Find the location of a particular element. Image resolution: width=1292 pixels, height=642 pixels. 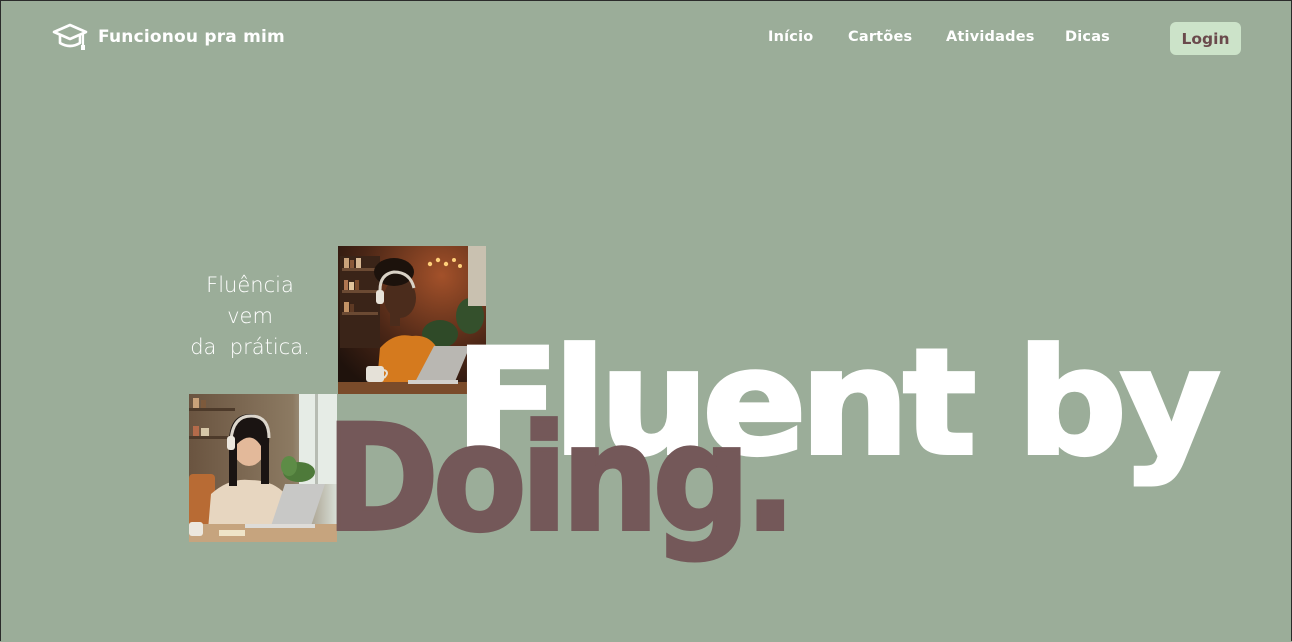

tagline-line: da prática. is located at coordinates (250, 347).